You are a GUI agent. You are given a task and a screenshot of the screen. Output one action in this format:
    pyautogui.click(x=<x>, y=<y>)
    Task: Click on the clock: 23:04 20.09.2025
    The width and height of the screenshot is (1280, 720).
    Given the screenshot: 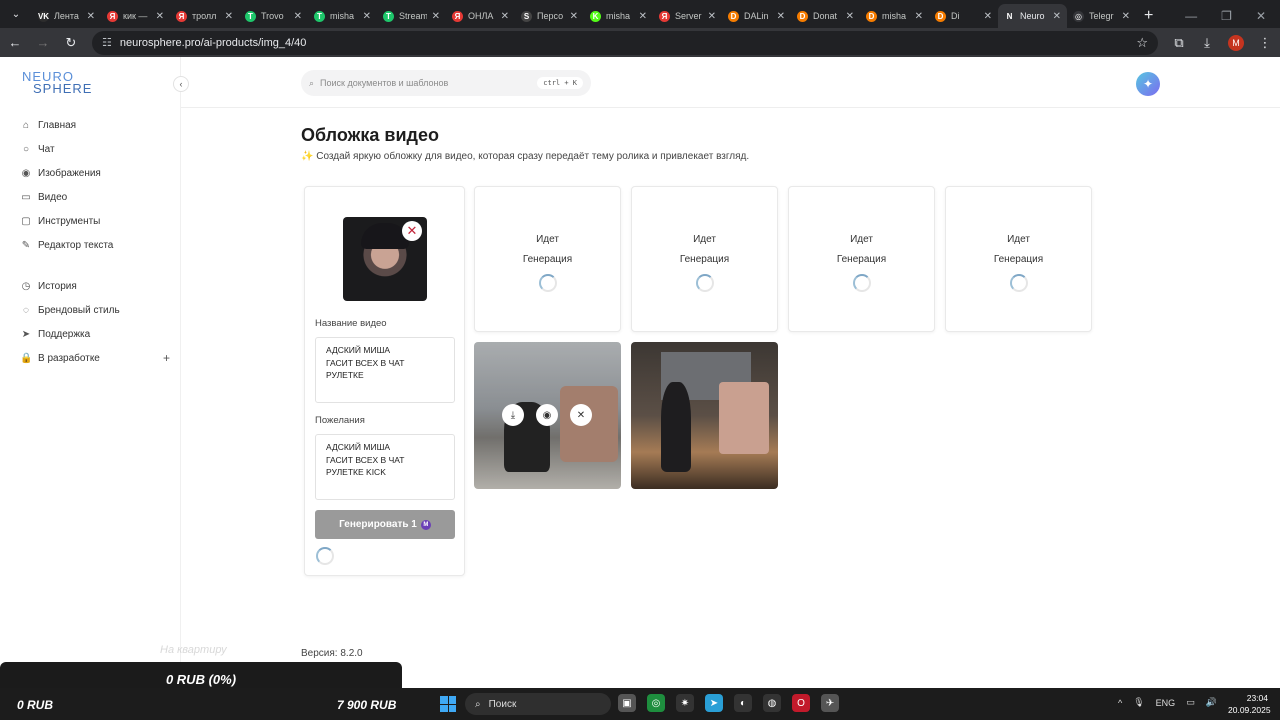 What is the action you would take?
    pyautogui.click(x=1249, y=704)
    